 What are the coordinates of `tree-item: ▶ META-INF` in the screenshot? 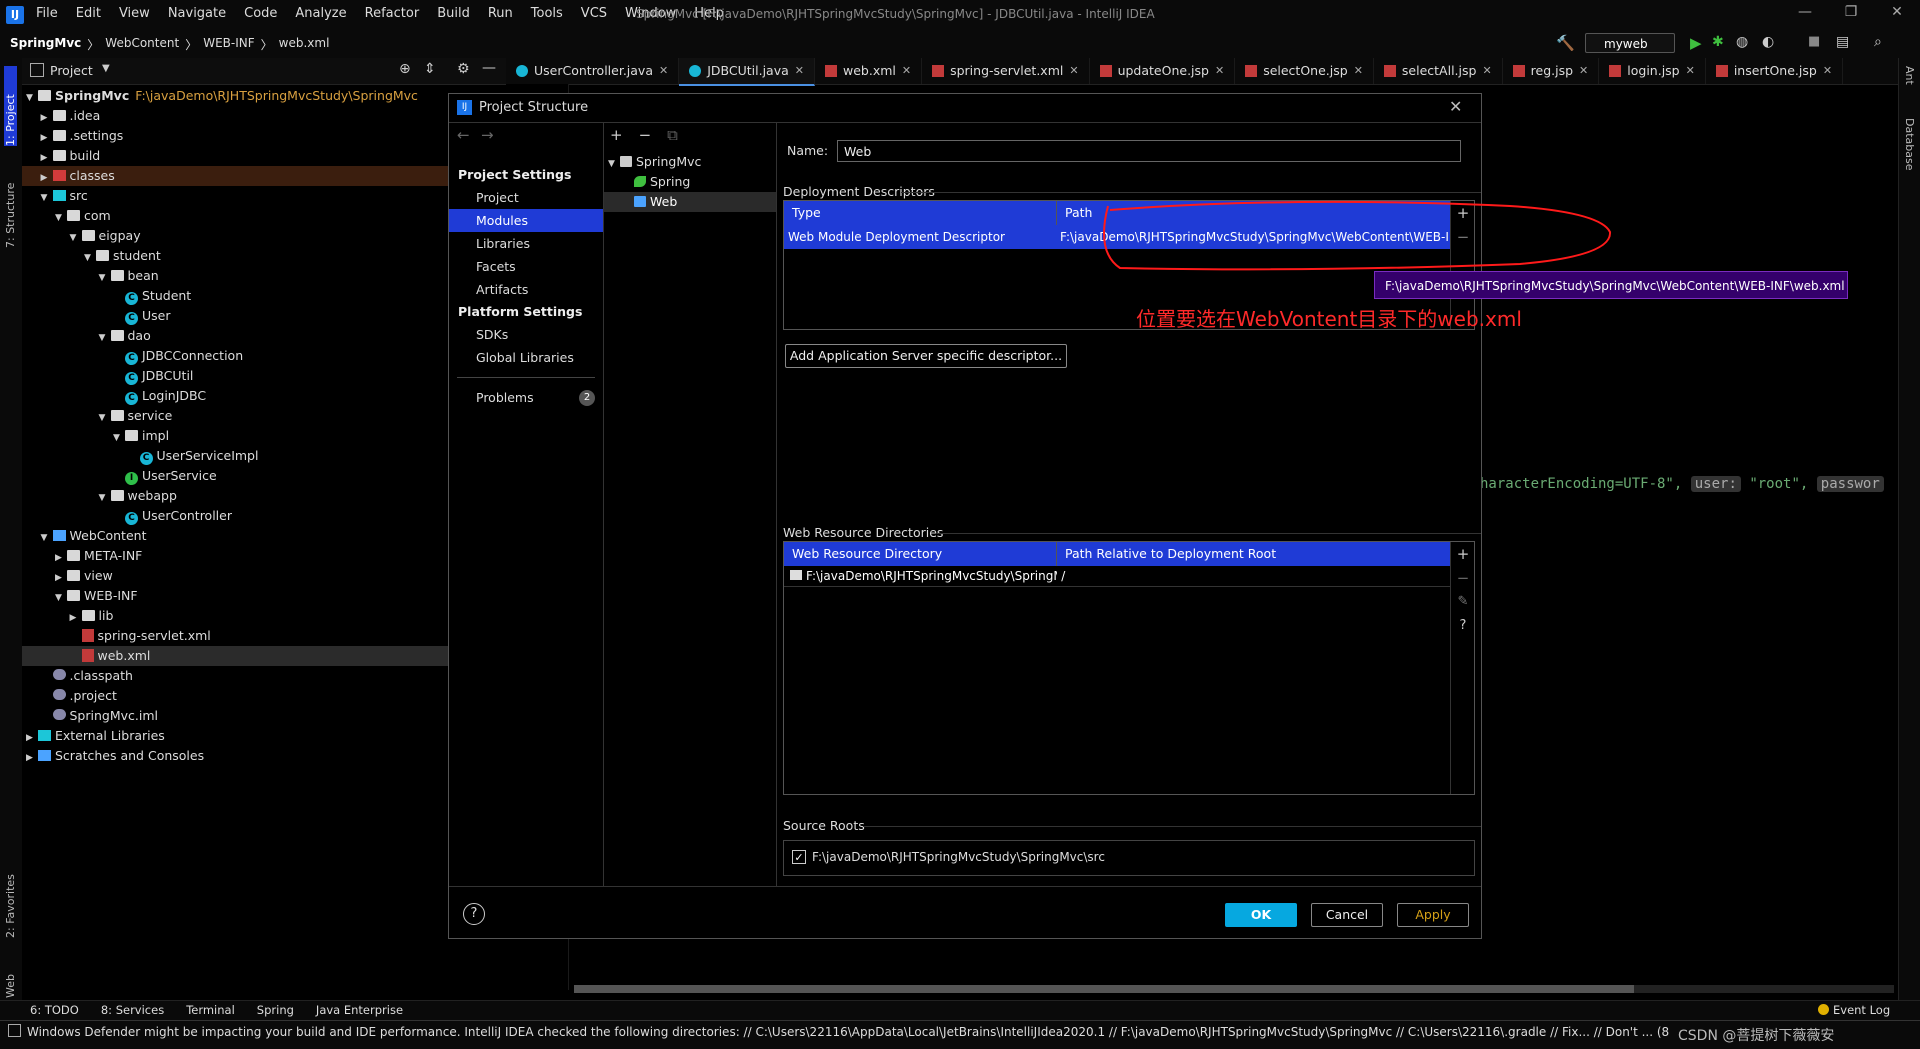 It's located at (264, 556).